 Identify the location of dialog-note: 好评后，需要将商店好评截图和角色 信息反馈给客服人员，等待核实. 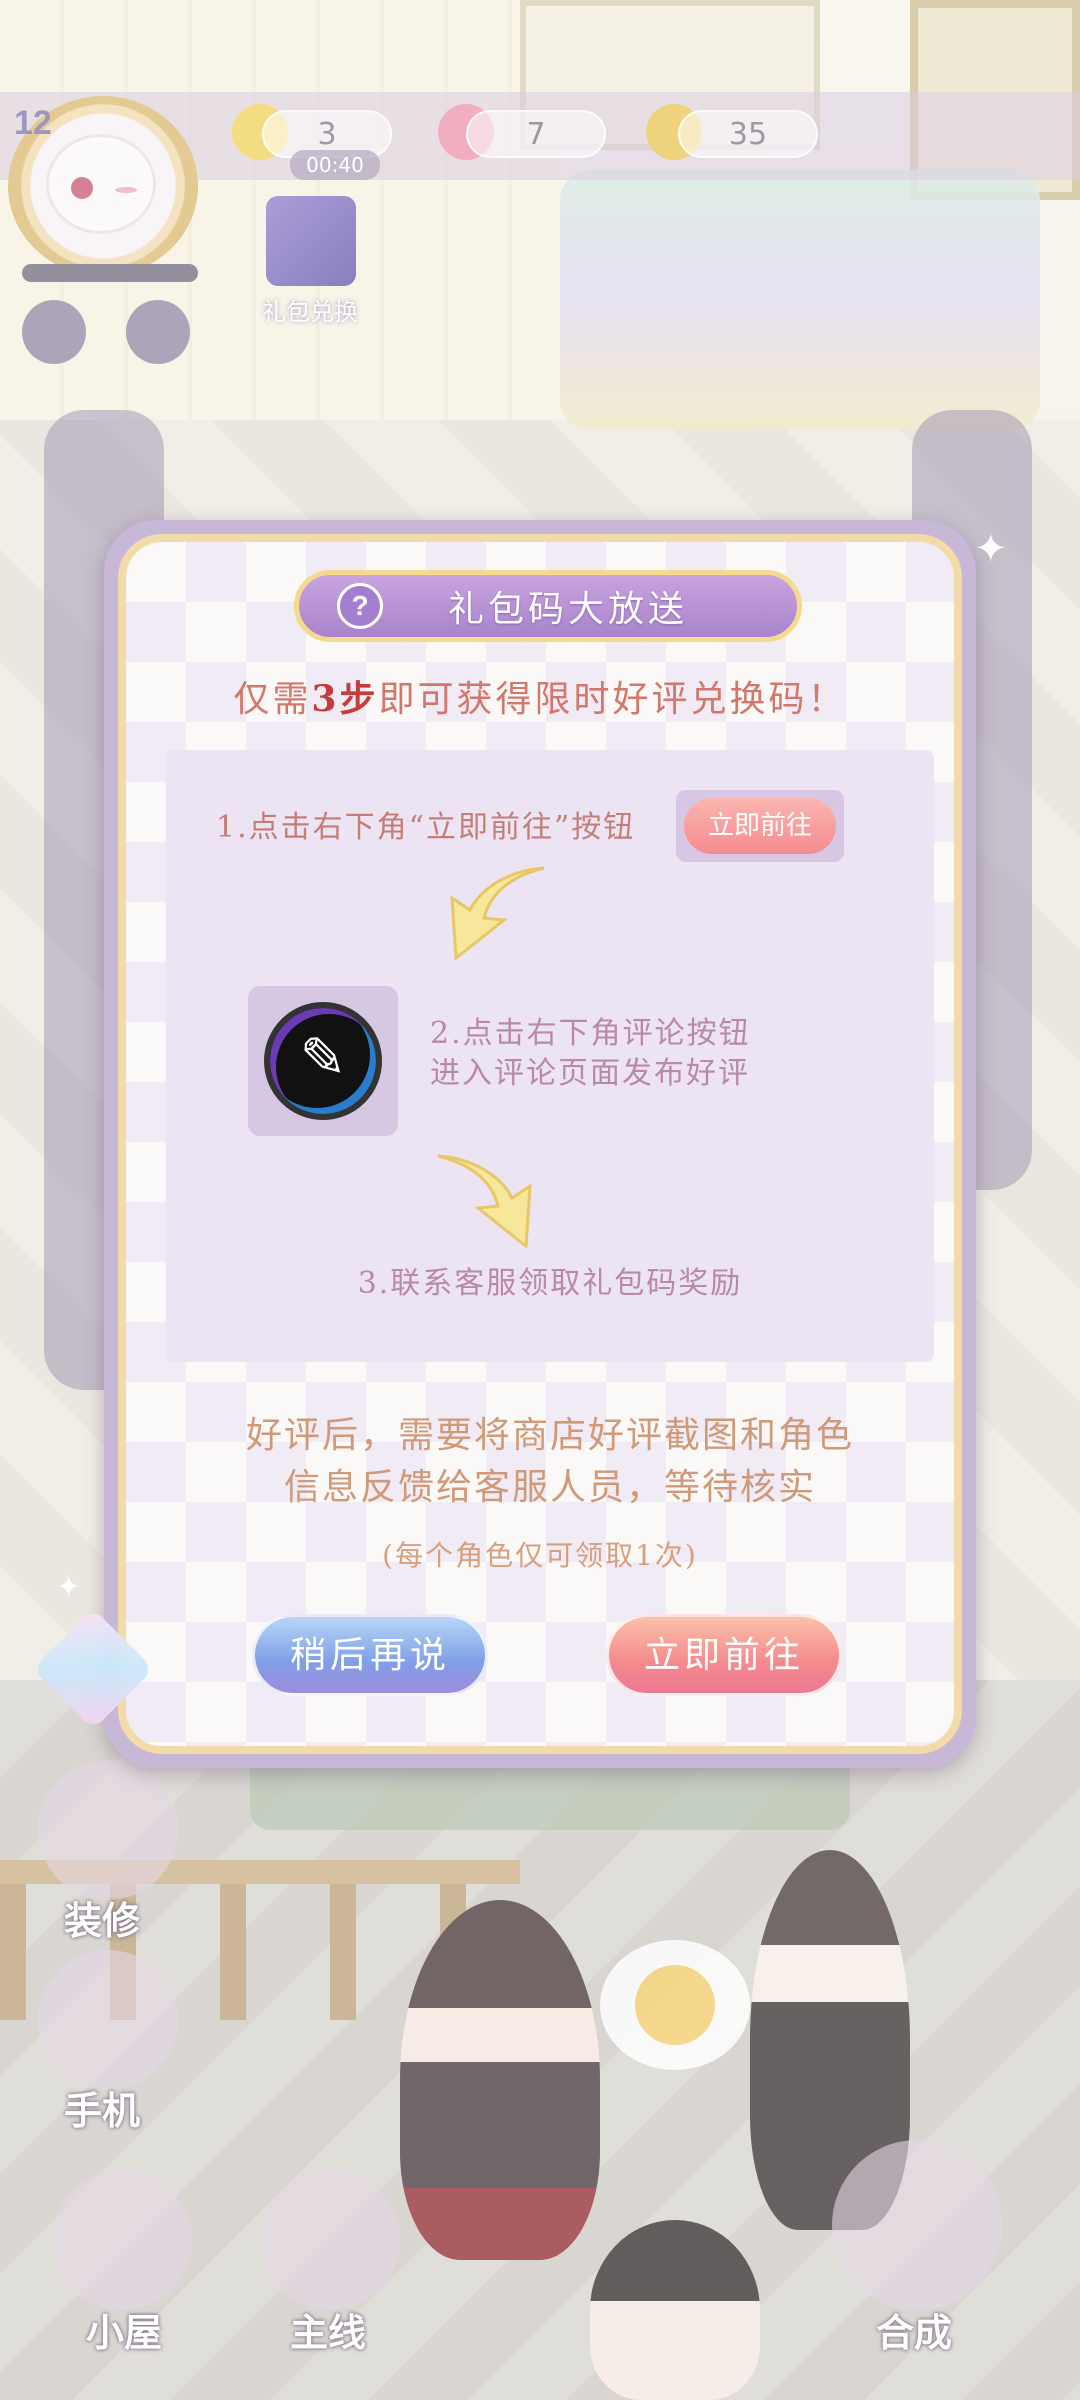
(550, 1462).